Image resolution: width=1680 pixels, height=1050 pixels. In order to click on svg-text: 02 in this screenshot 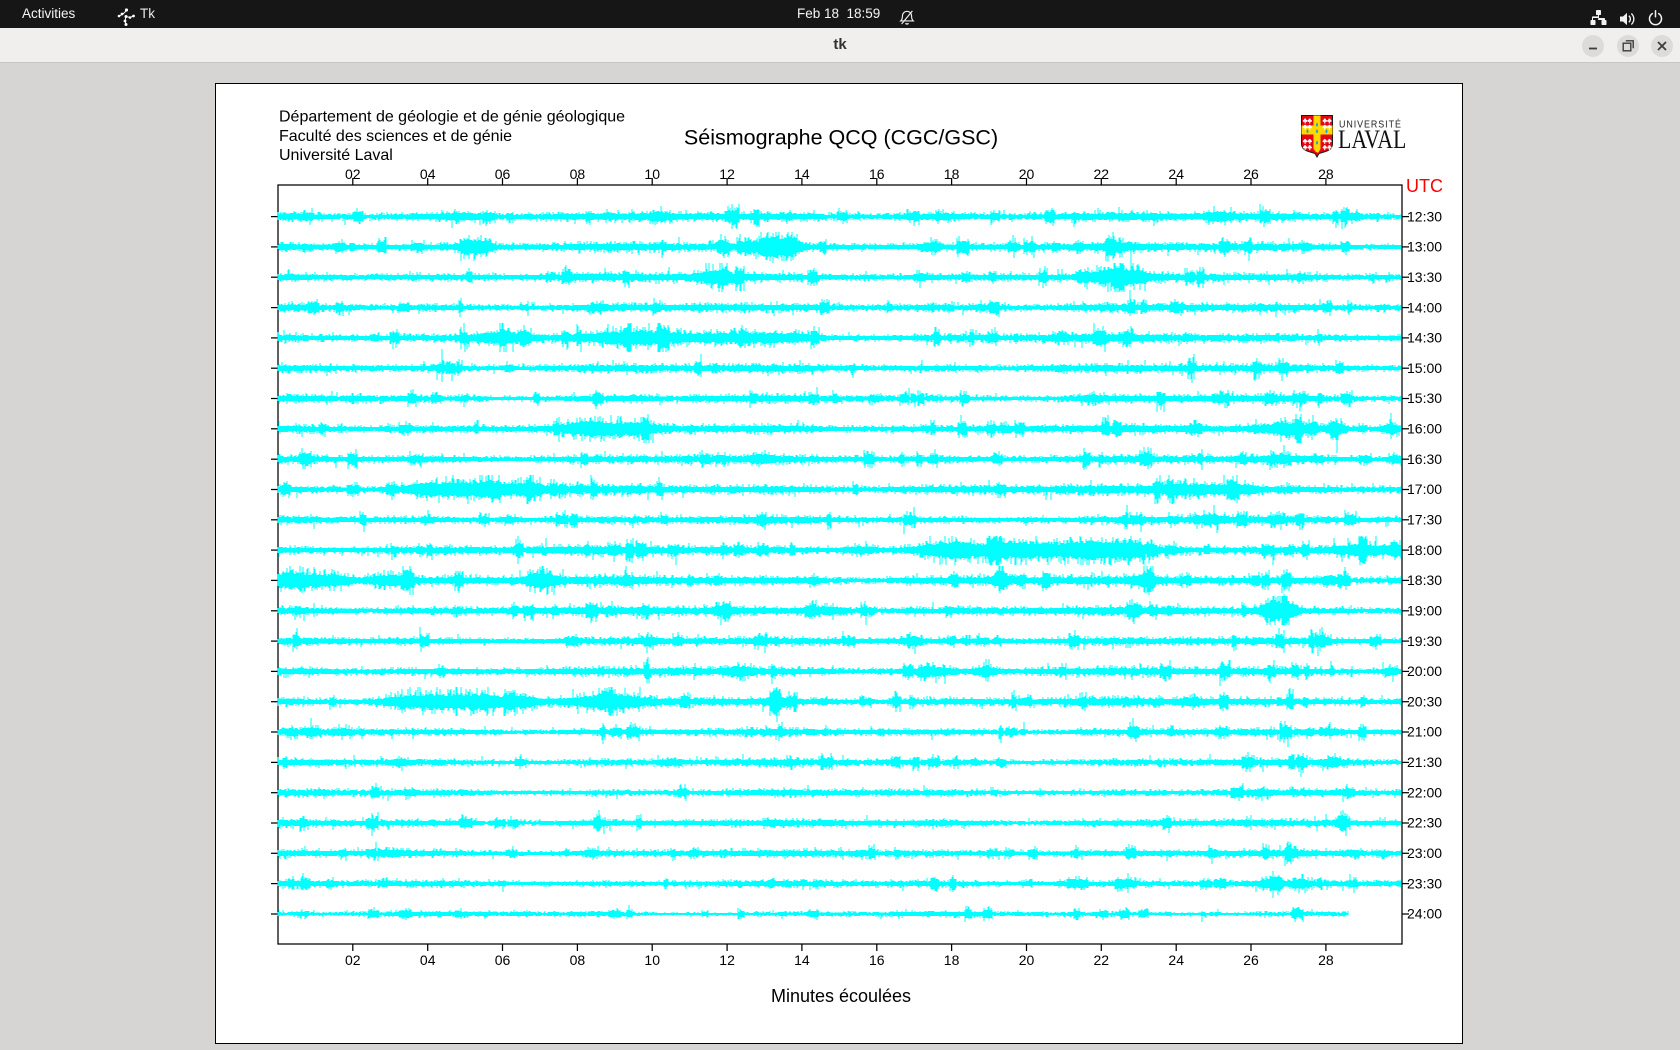, I will do `click(353, 960)`.